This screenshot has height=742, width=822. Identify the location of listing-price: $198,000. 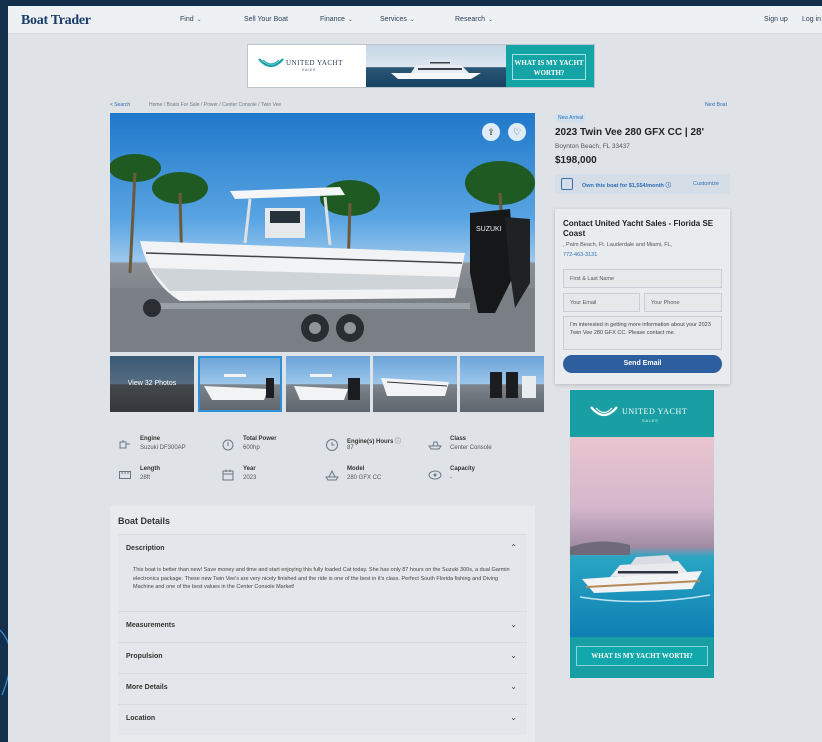
(576, 160).